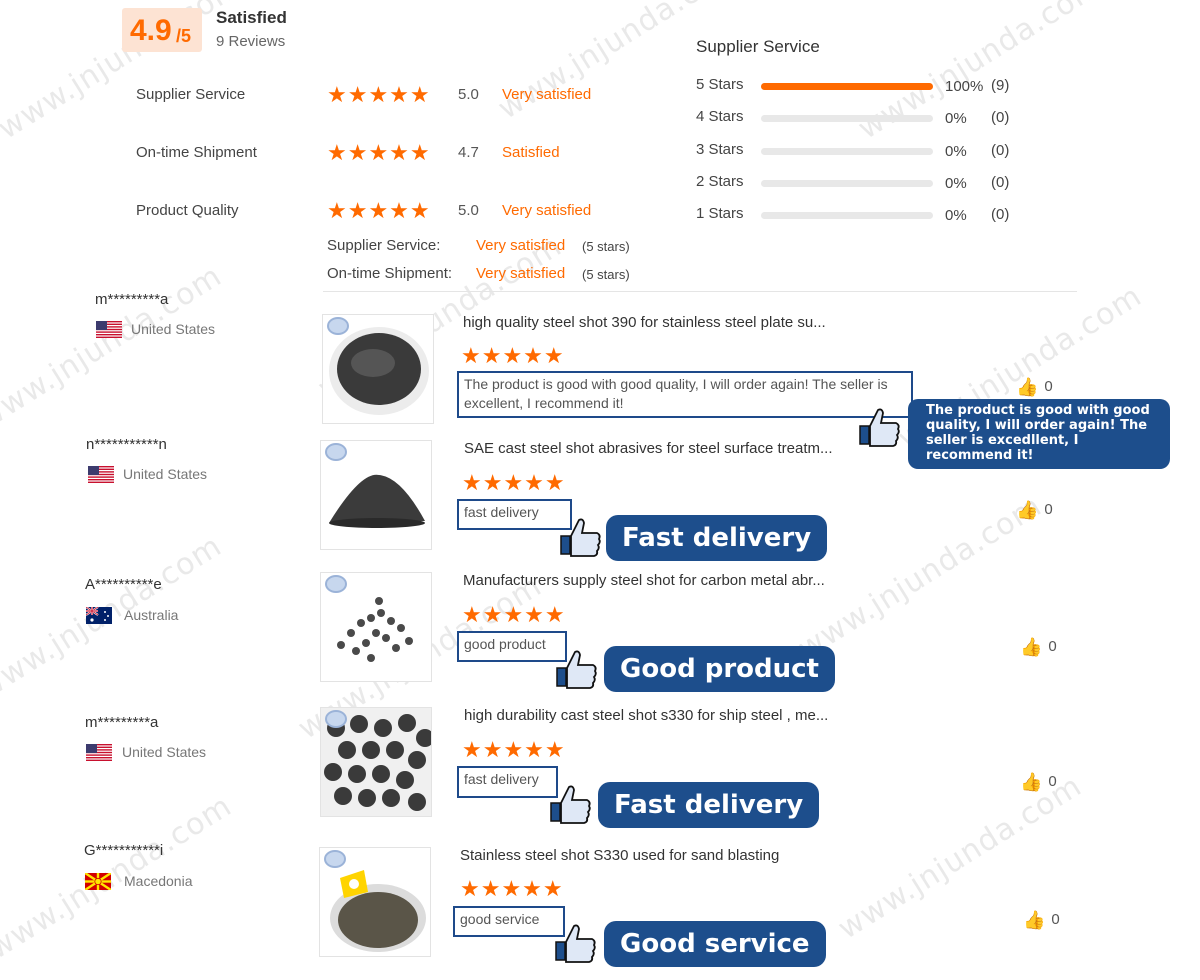 Image resolution: width=1200 pixels, height=980 pixels. What do you see at coordinates (191, 94) in the screenshot?
I see `category-label: Supplier Service` at bounding box center [191, 94].